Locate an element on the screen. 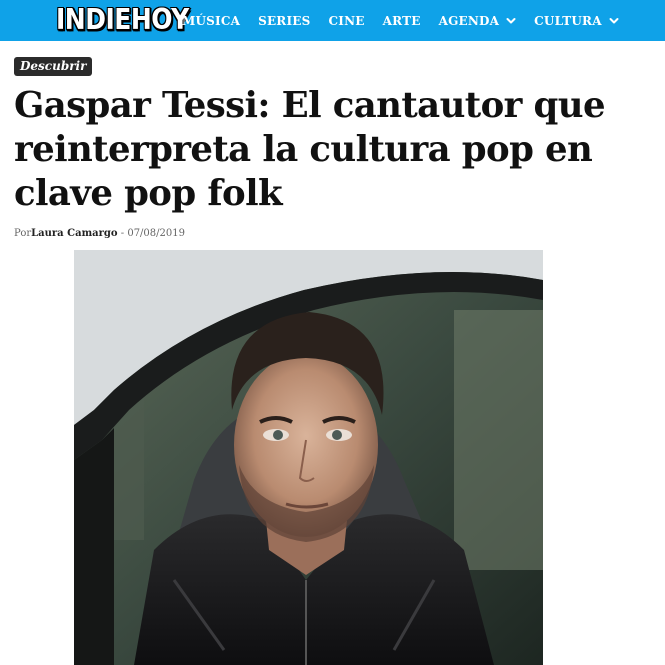  nav-item-arte: ARTE is located at coordinates (402, 21).